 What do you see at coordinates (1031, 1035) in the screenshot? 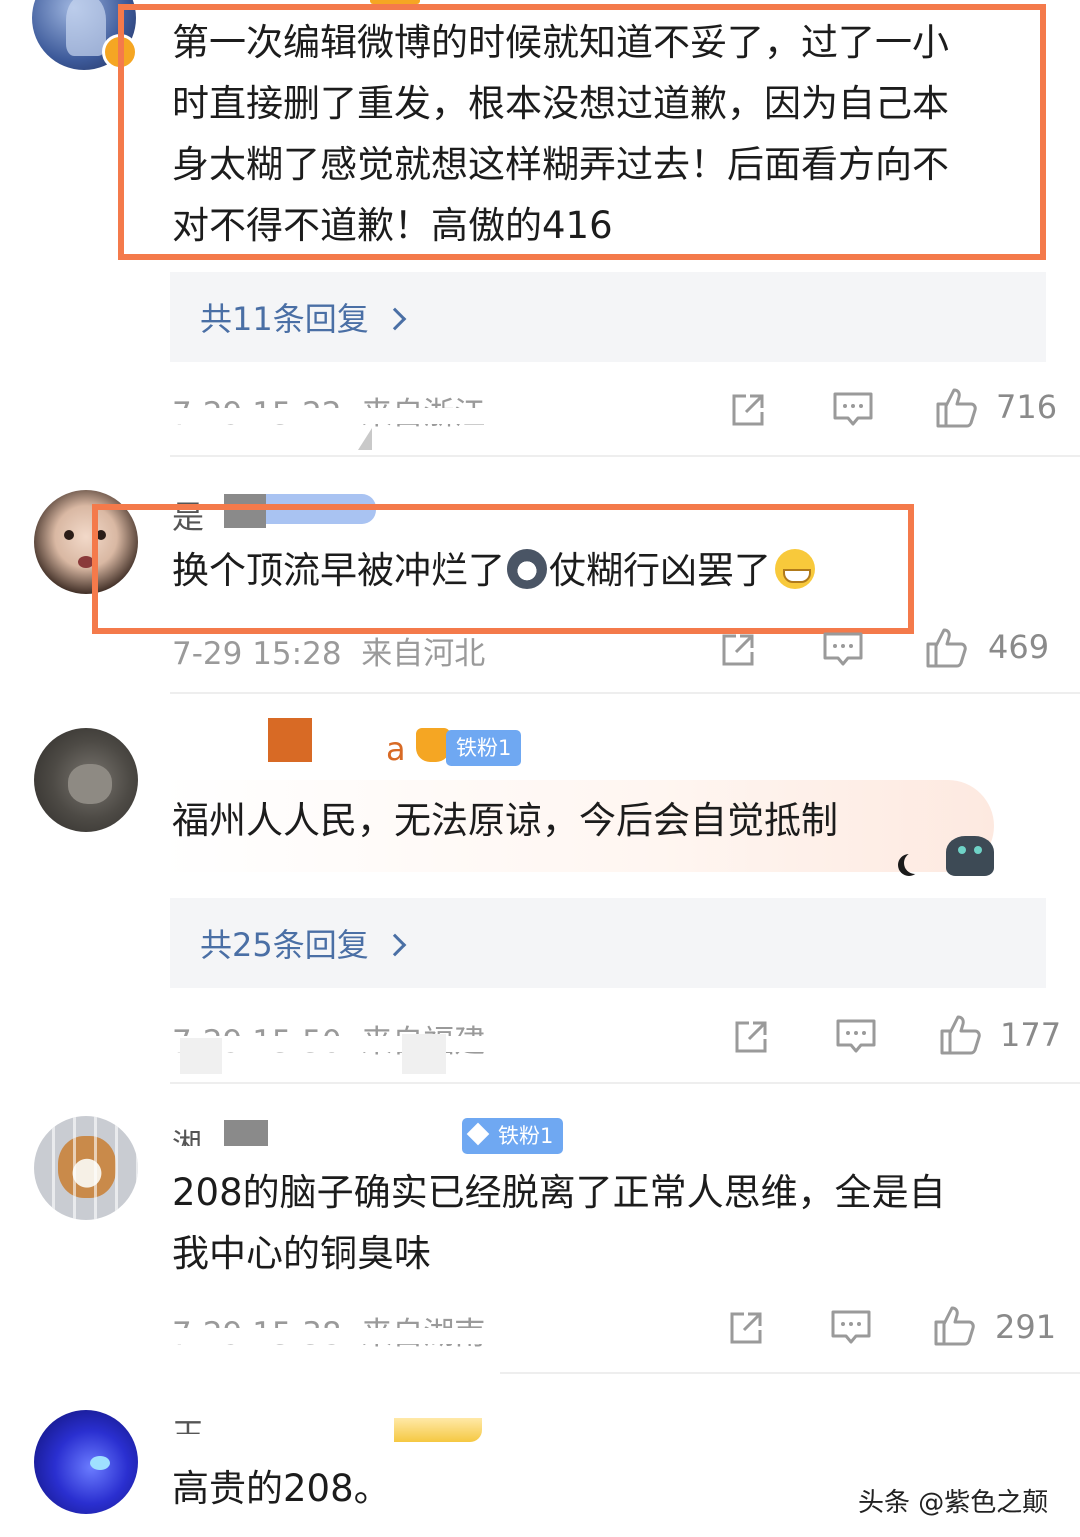
I see `like-count: 177` at bounding box center [1031, 1035].